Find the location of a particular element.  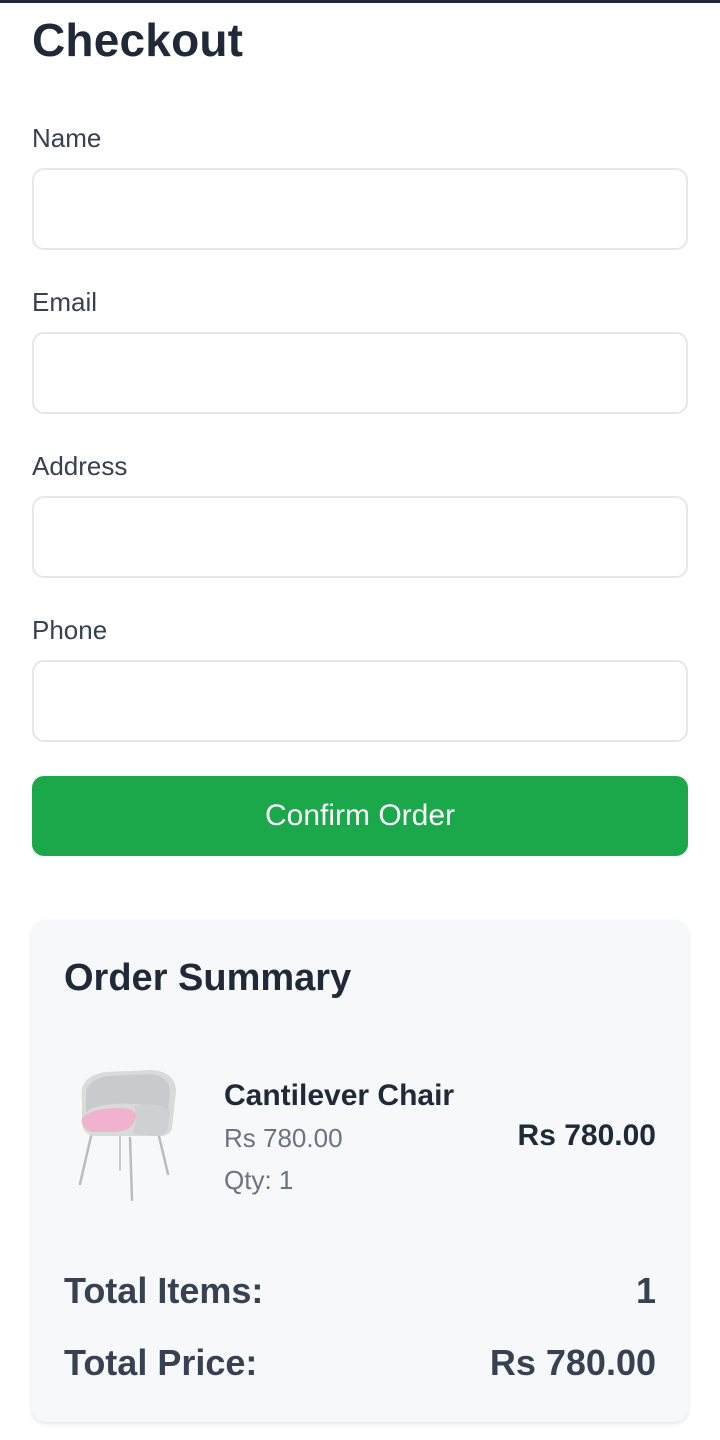

qty-value: 1 is located at coordinates (286, 1180).